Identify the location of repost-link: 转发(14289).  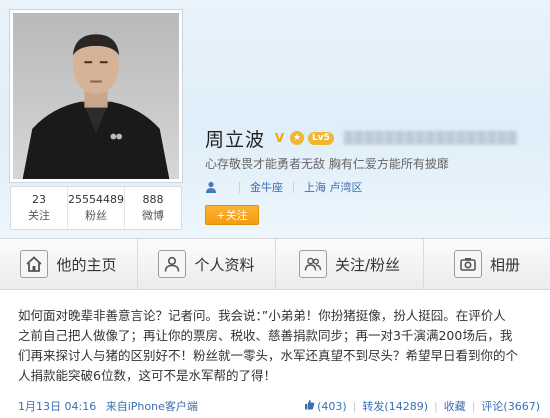
(395, 406).